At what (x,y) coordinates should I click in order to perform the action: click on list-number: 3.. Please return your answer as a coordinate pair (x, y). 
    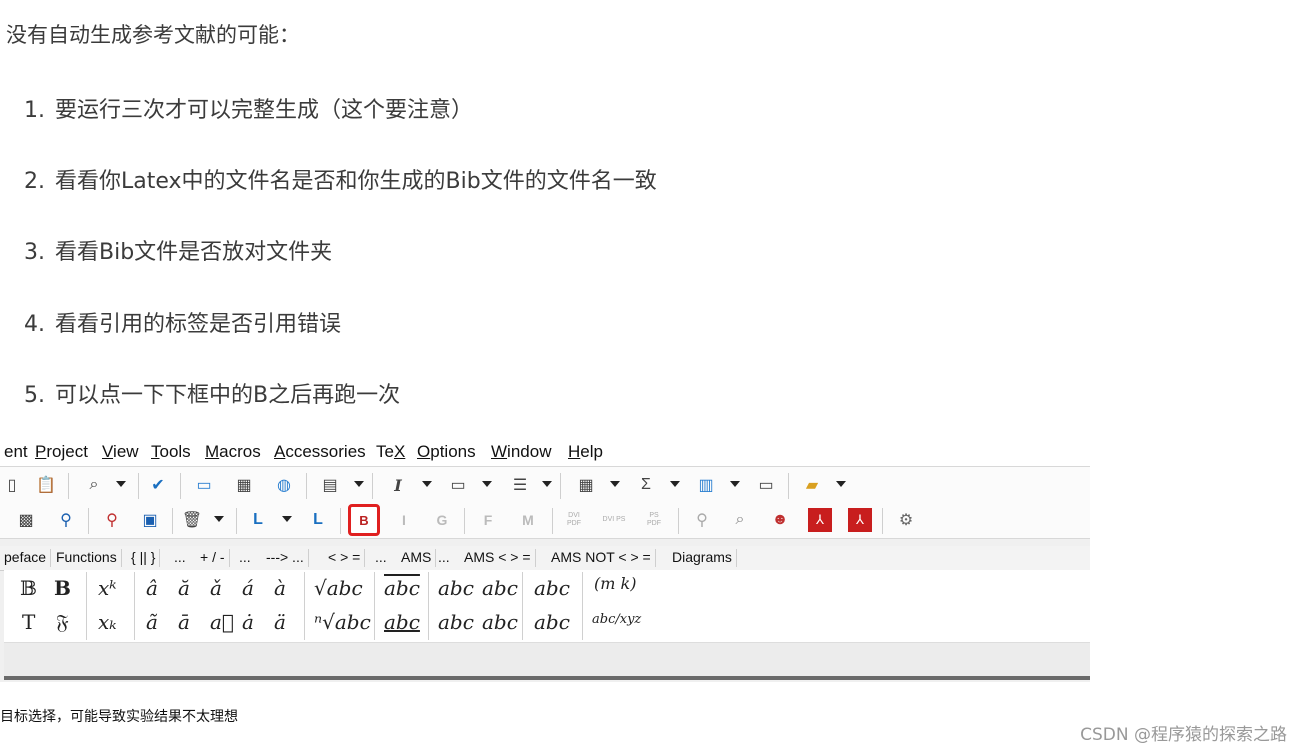
    Looking at the image, I should click on (34, 252).